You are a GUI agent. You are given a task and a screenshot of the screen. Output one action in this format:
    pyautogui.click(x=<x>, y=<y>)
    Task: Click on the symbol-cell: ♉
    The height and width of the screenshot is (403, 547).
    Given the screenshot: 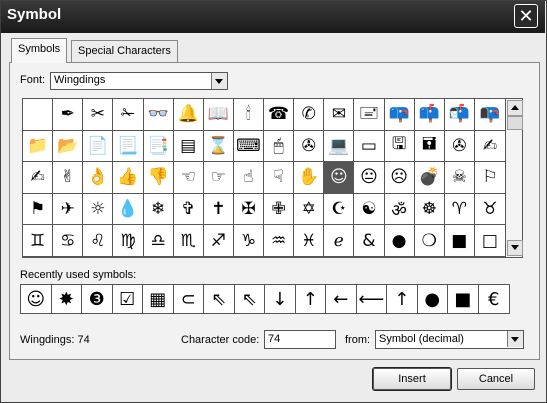 What is the action you would take?
    pyautogui.click(x=489, y=210)
    